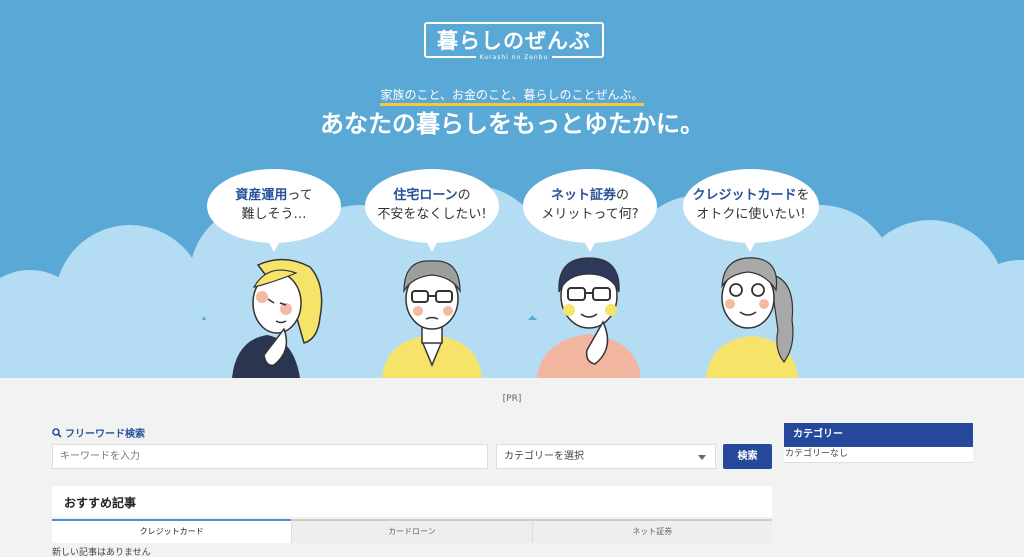  Describe the element at coordinates (432, 210) in the screenshot. I see `speech-bubble-home-loan: 住宅ローンの 不安をなくしたい!` at that location.